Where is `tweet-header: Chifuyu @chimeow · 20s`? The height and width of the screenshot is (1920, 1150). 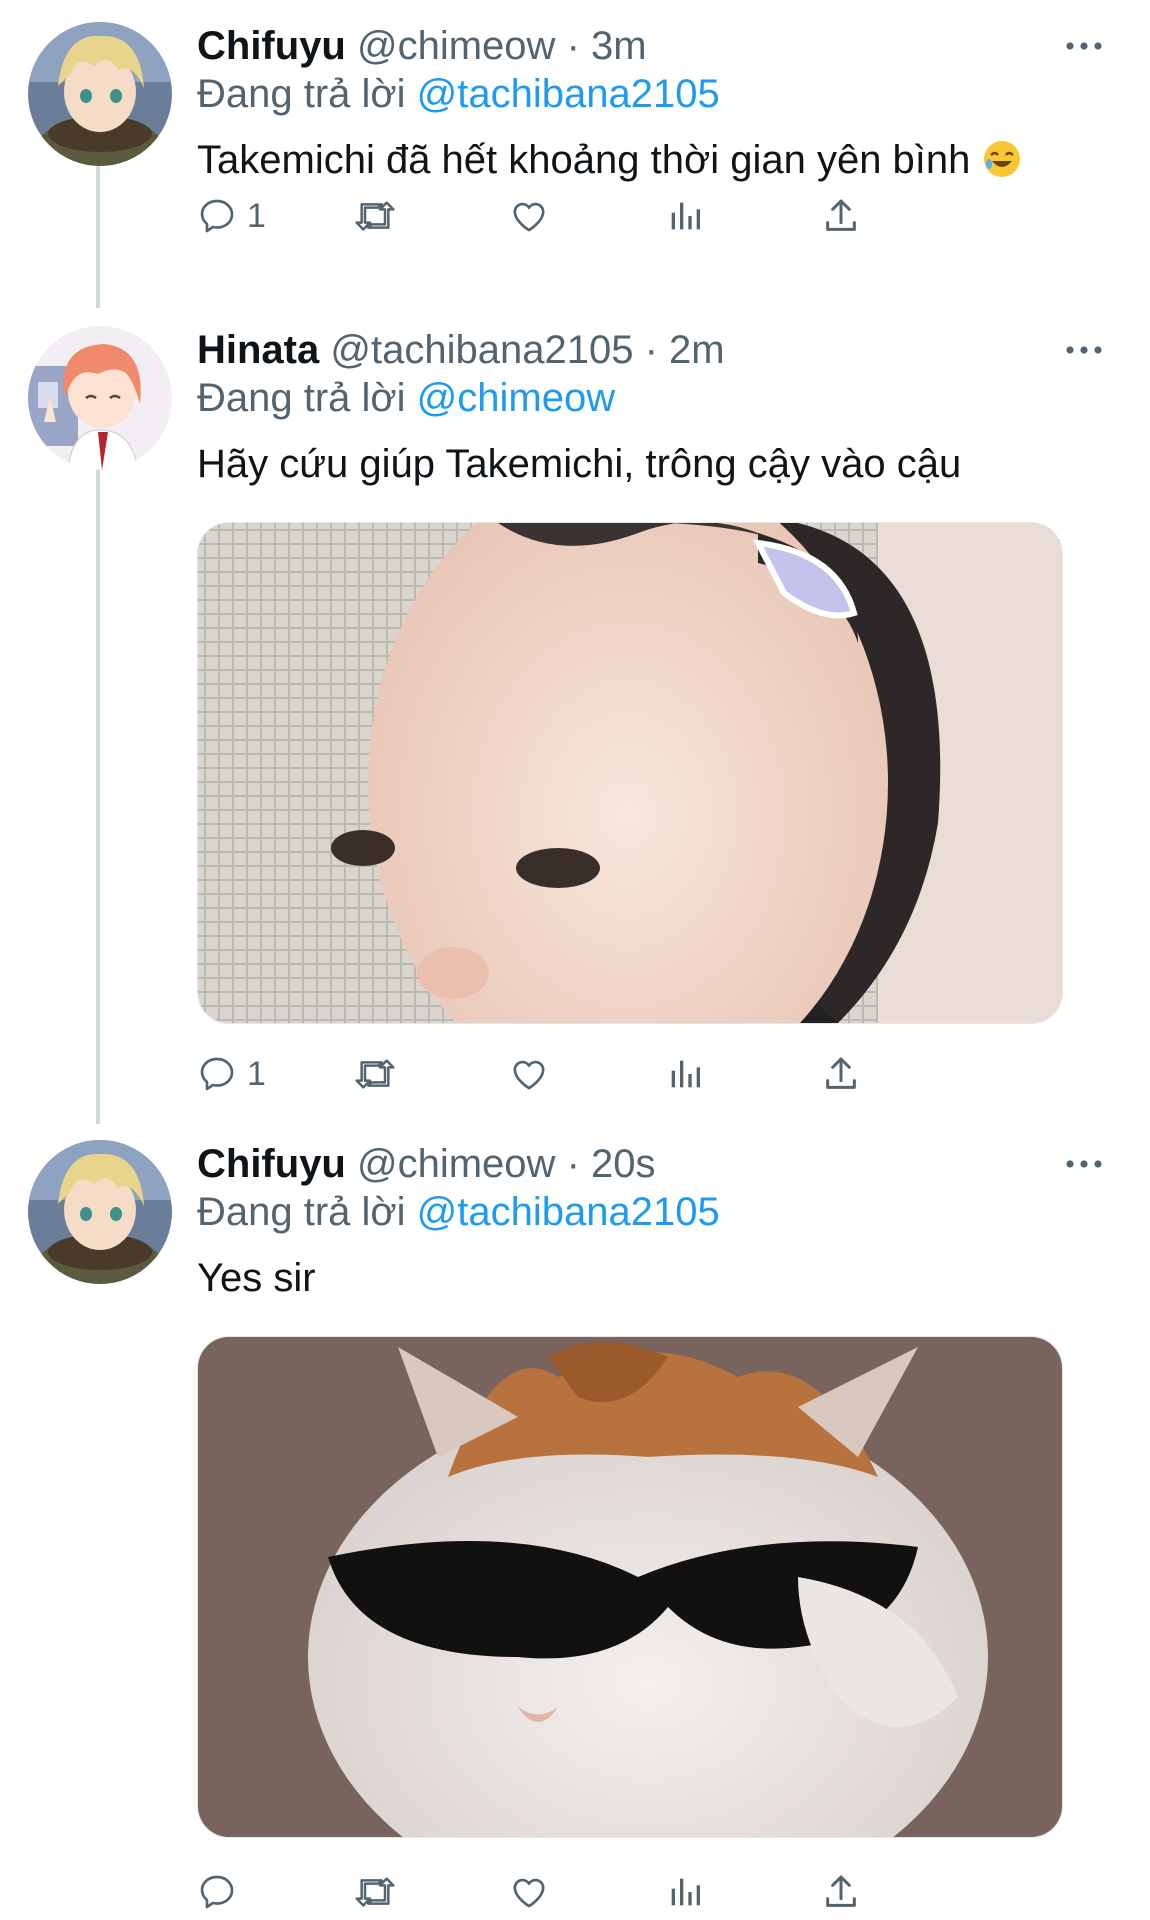
tweet-header: Chifuyu @chimeow · 20s is located at coordinates (426, 1164).